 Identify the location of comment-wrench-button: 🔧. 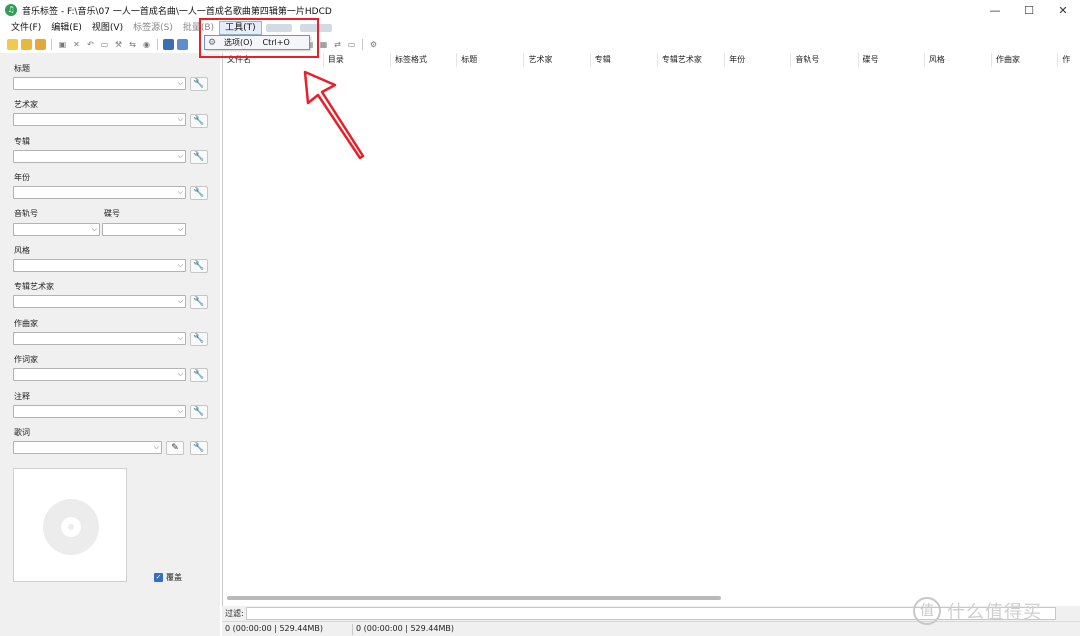
(199, 412).